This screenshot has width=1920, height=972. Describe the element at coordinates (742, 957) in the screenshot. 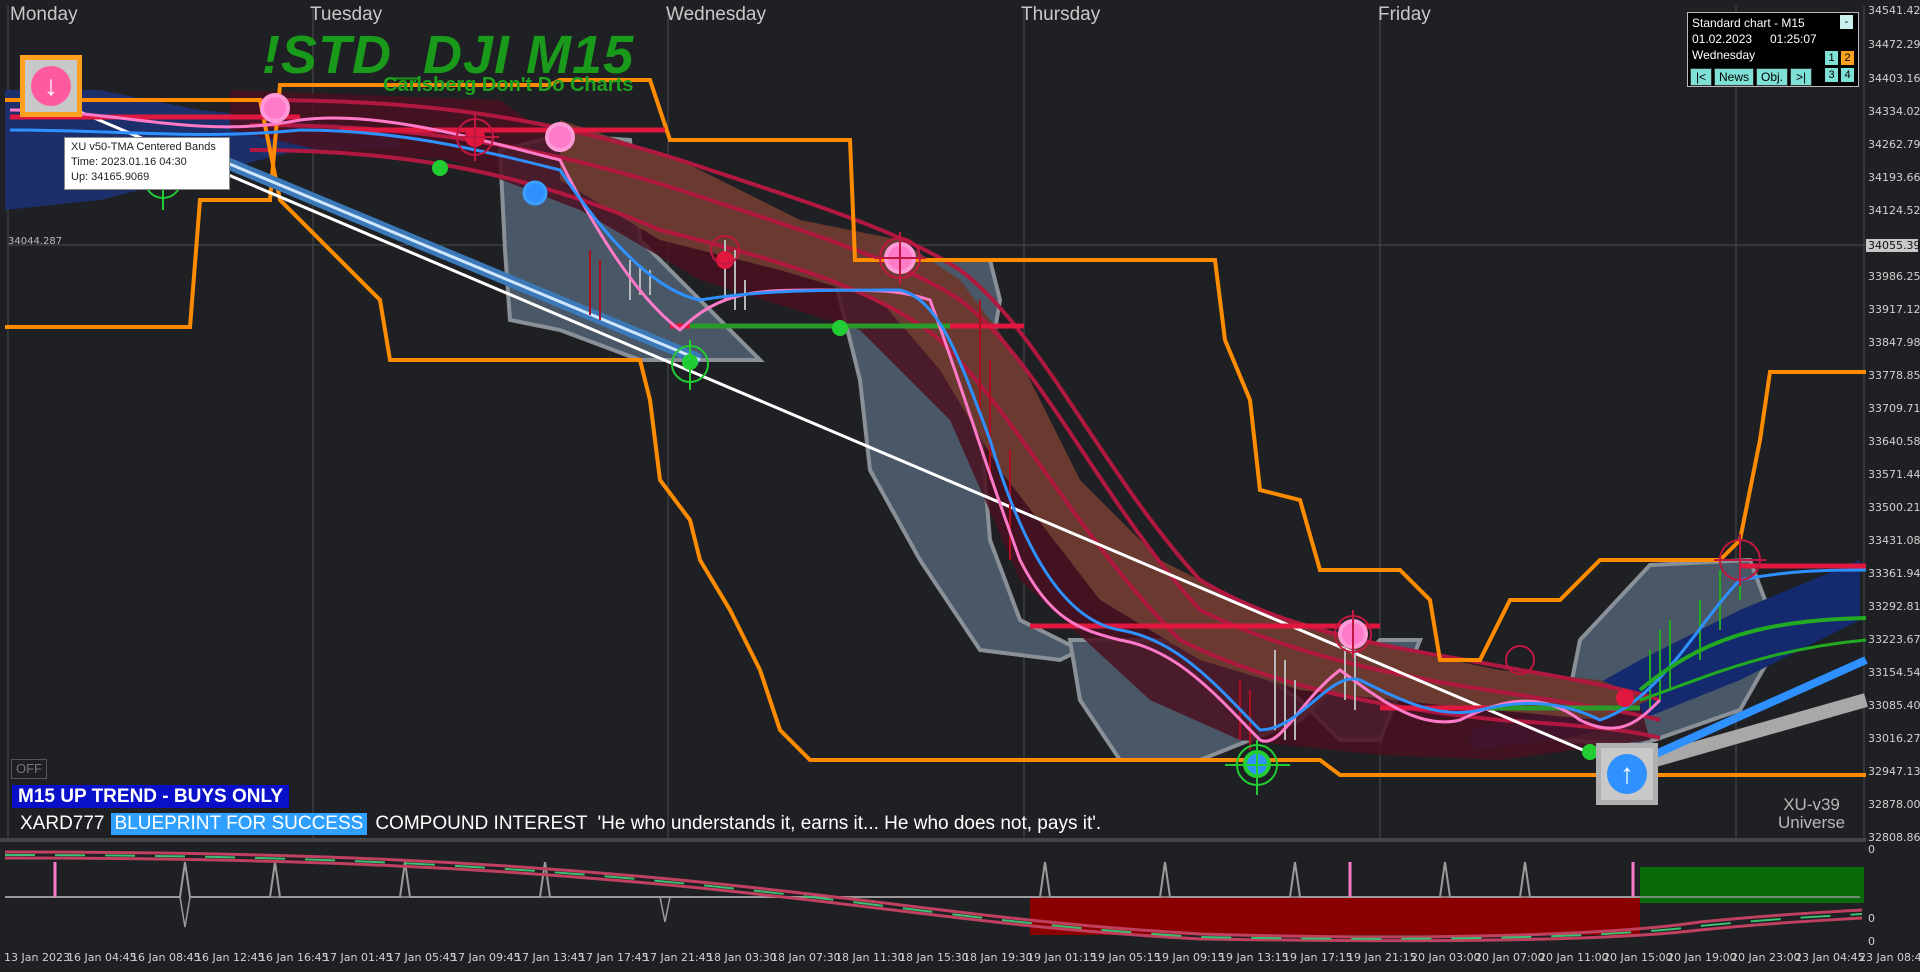

I see `time-label: 18 Jan 03:30` at that location.